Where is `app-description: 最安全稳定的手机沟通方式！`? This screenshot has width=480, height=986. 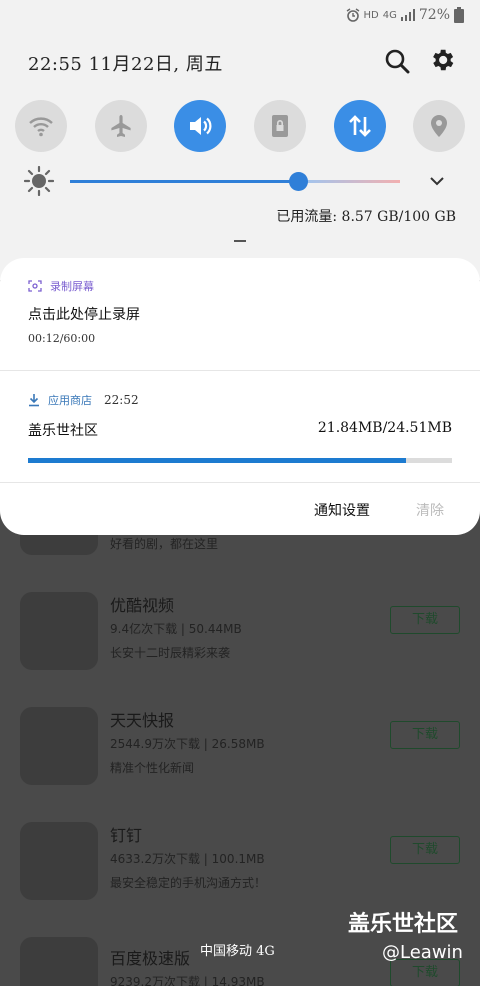
app-description: 最安全稳定的手机沟通方式！ is located at coordinates (188, 883).